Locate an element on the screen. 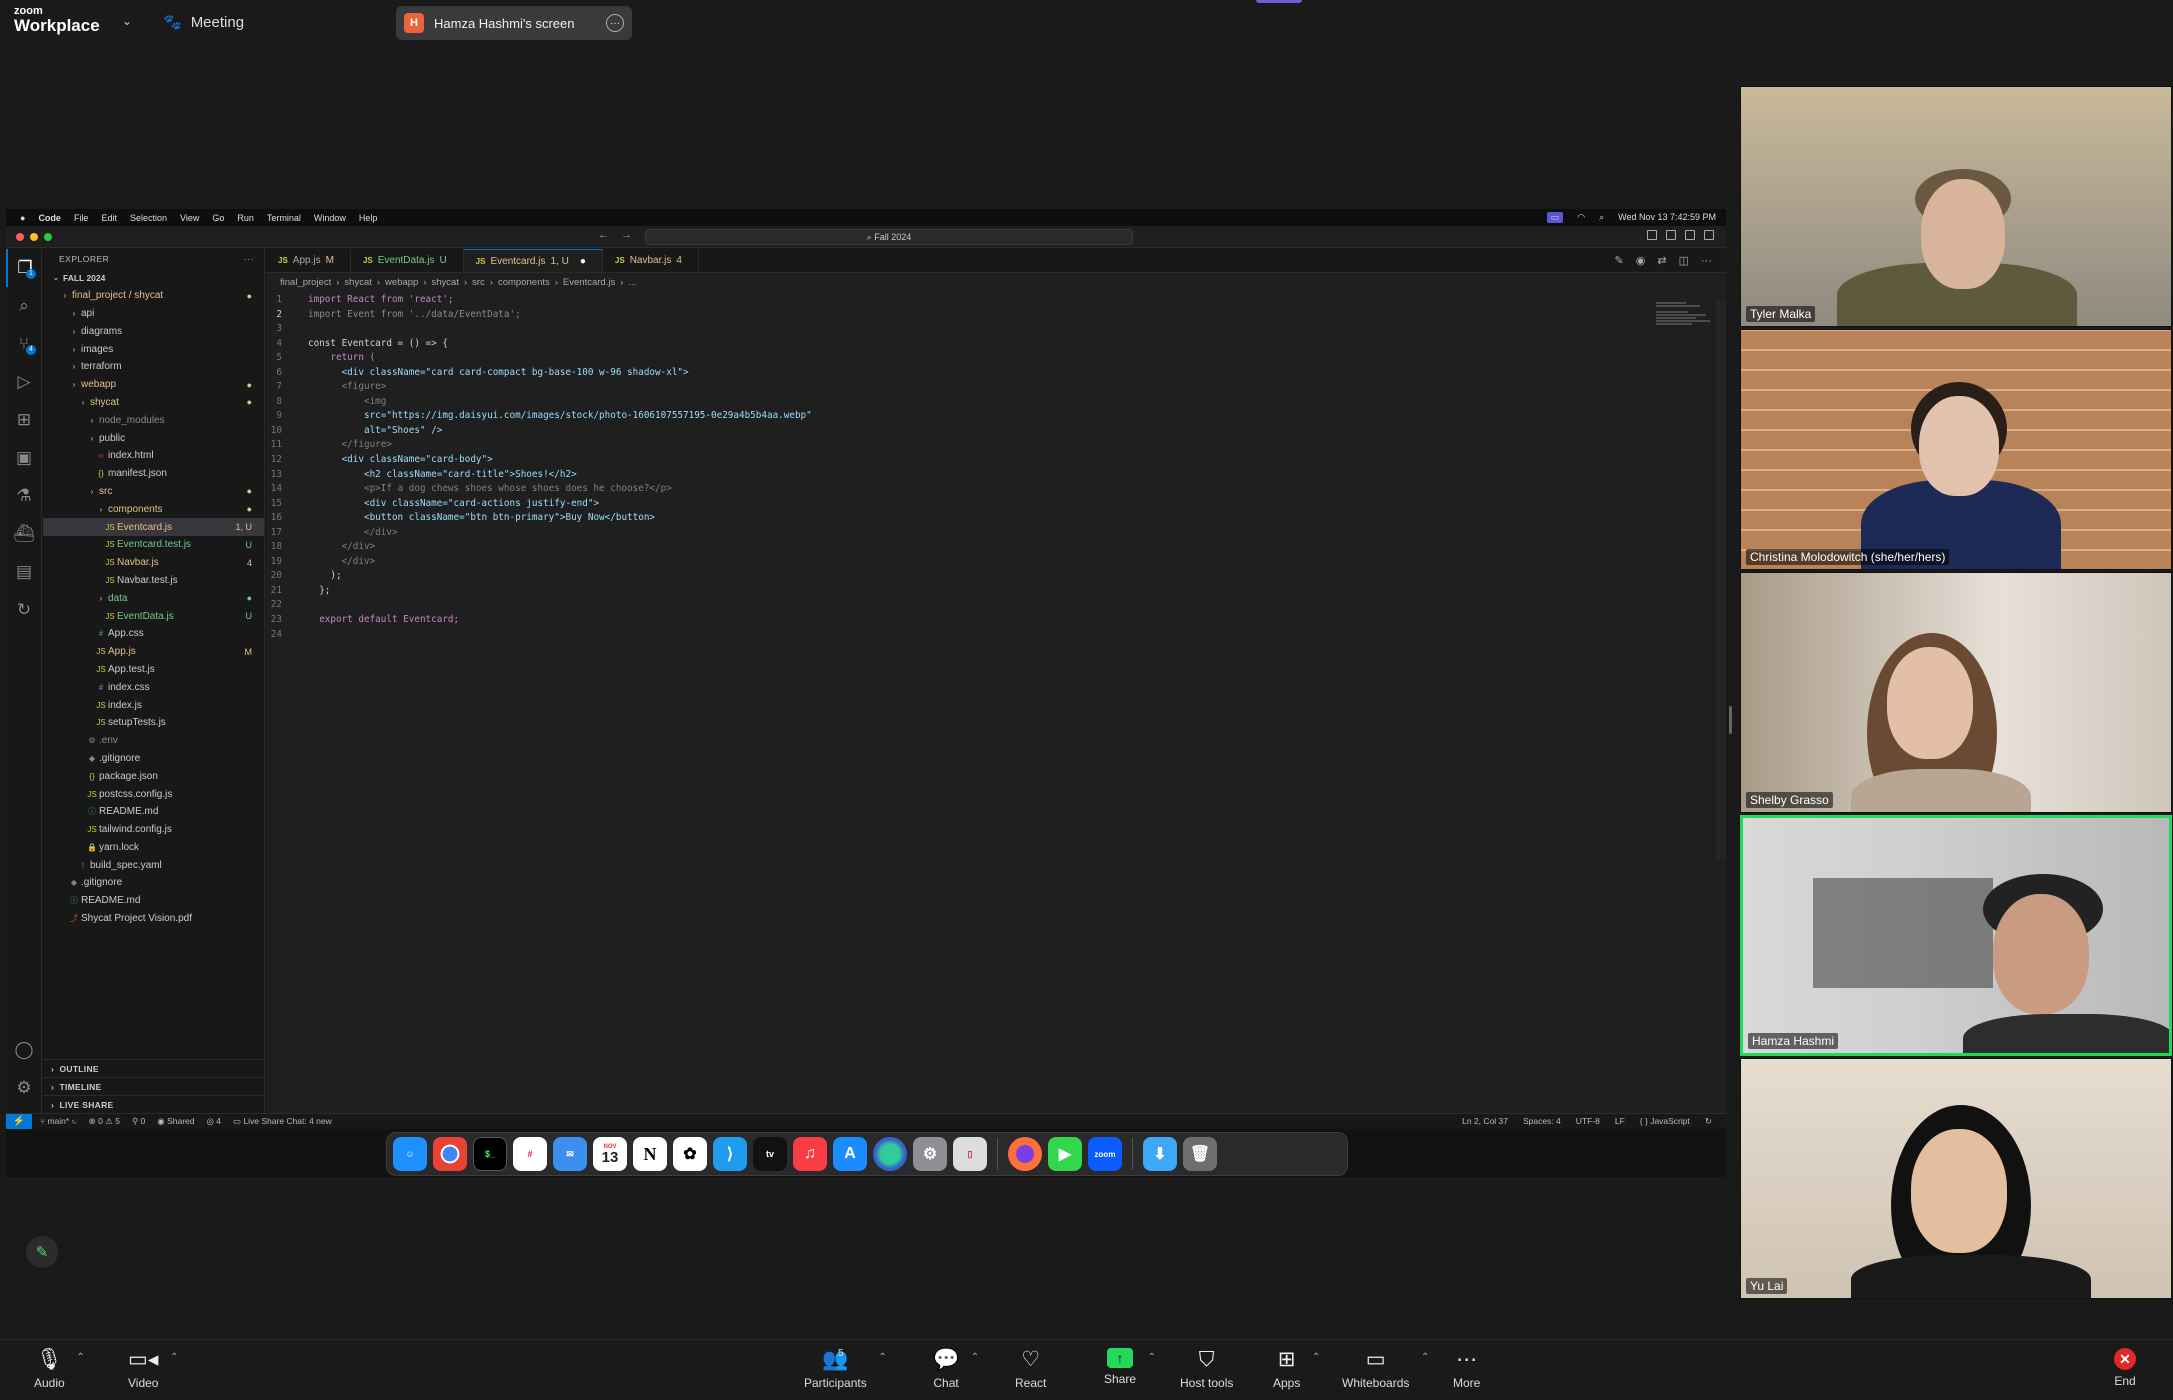 The height and width of the screenshot is (1400, 2173). tree-folder: › shycat ● is located at coordinates (153, 403).